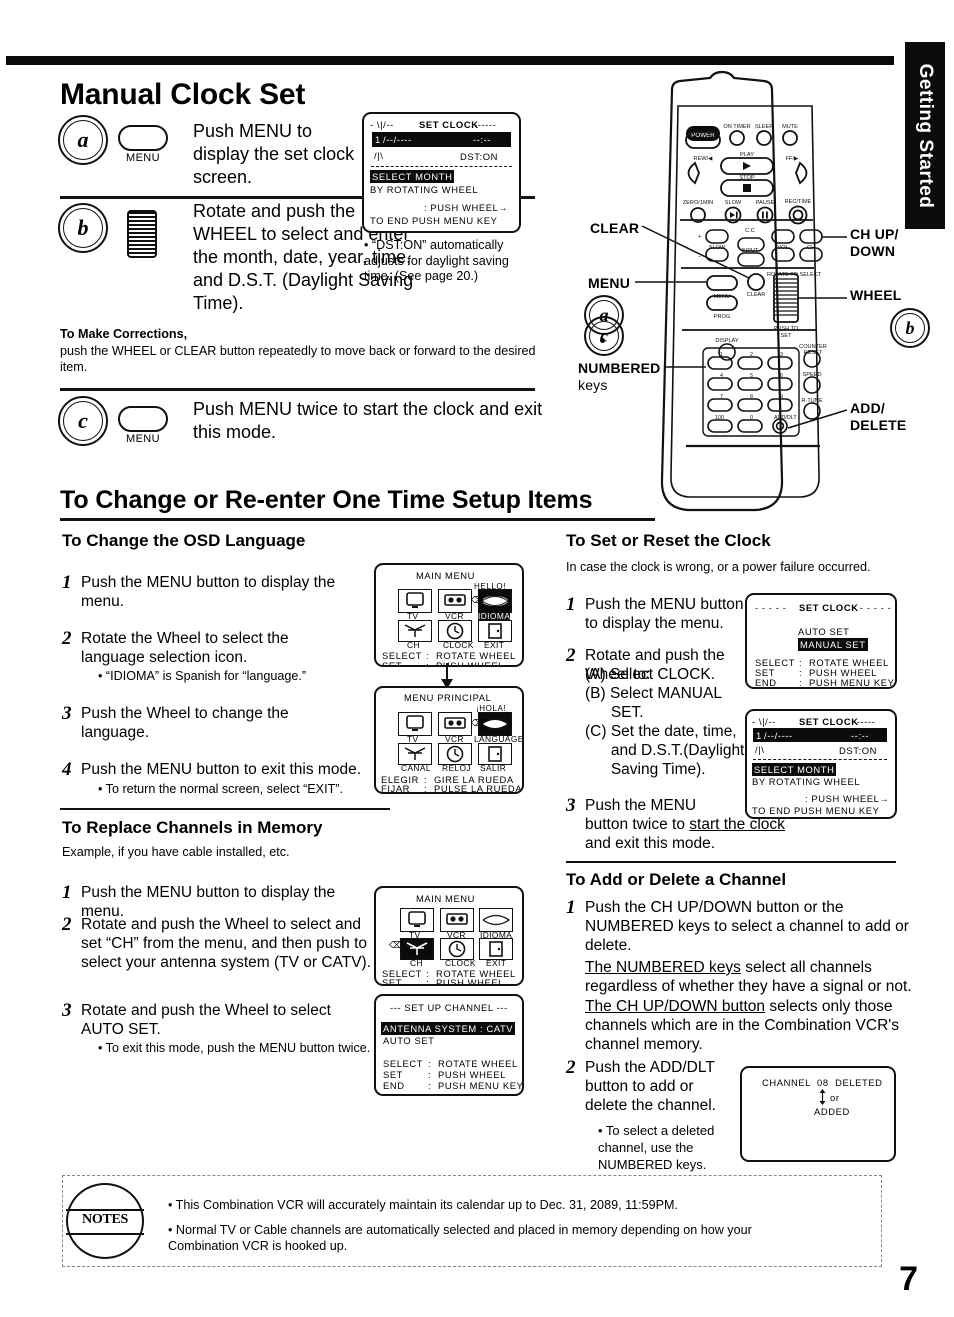 Image resolution: width=954 pixels, height=1317 pixels. What do you see at coordinates (417, 920) in the screenshot?
I see `icon-tv-ch` at bounding box center [417, 920].